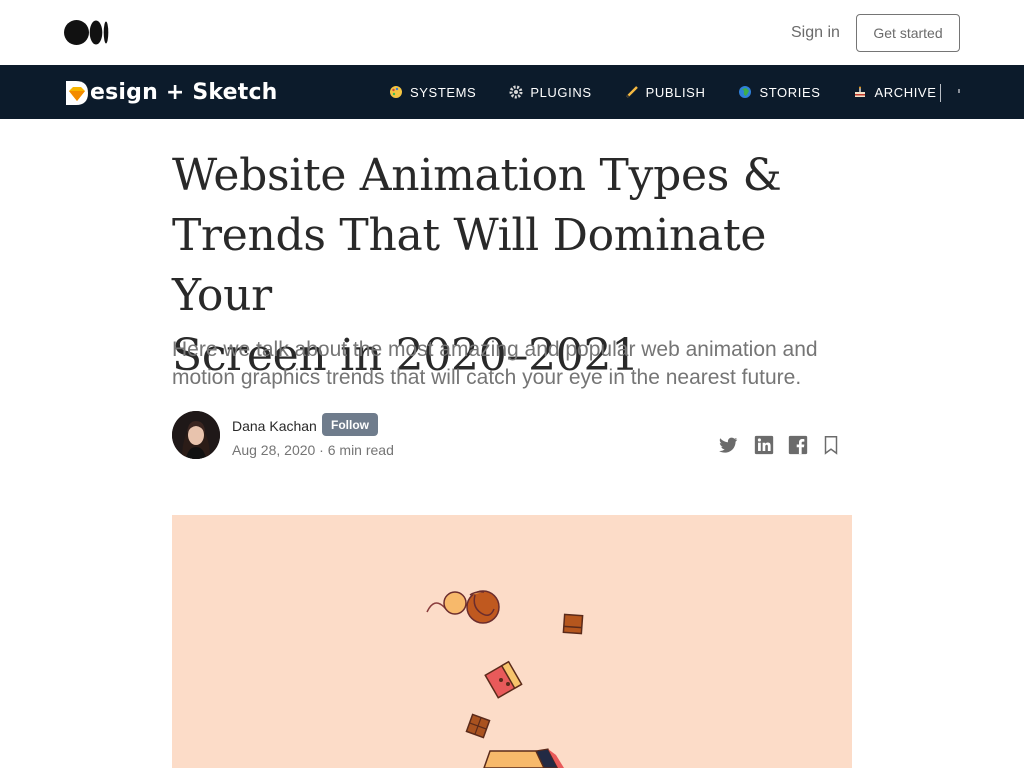 This screenshot has height=768, width=1024. I want to click on article-meta: Aug 28, 2020 · 6 min read, so click(313, 450).